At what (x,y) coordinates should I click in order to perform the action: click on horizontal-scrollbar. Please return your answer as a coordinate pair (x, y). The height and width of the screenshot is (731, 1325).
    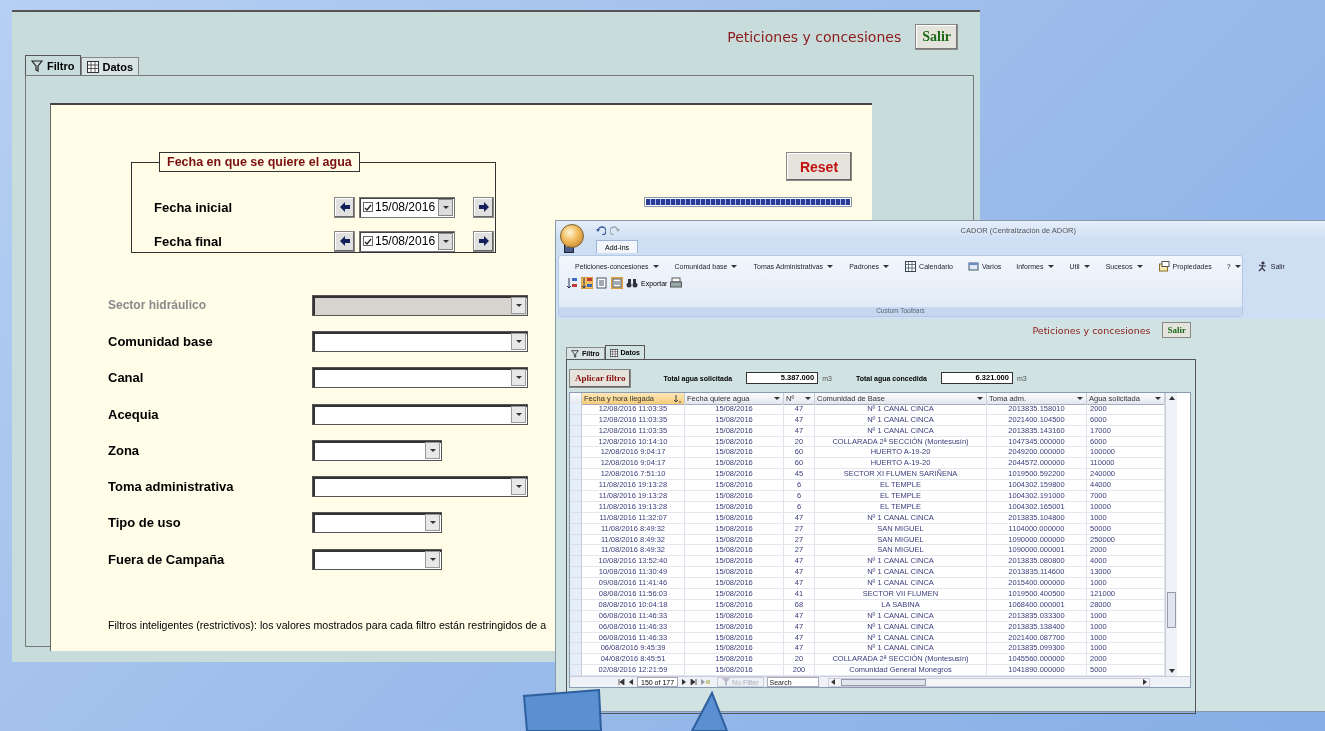
    Looking at the image, I should click on (988, 682).